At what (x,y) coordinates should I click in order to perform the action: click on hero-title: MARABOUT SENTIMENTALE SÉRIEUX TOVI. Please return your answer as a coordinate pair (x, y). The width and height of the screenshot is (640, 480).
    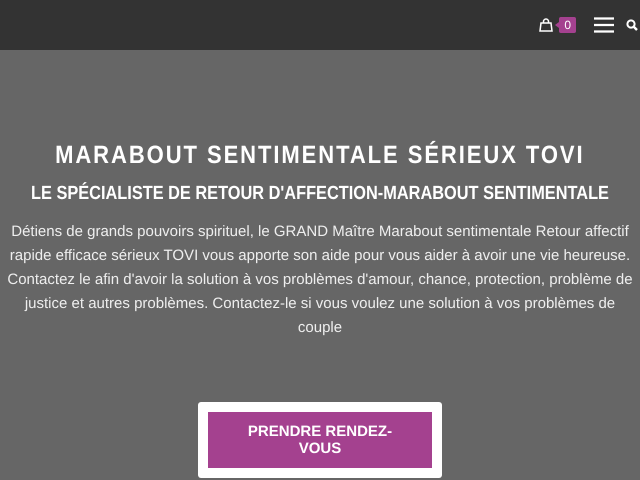
    Looking at the image, I should click on (320, 155).